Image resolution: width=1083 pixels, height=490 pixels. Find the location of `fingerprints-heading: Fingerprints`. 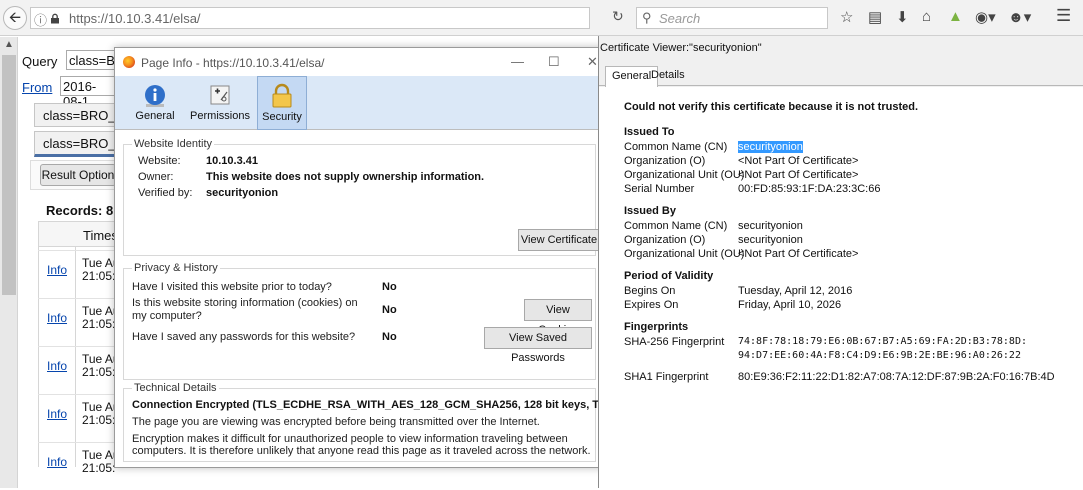

fingerprints-heading: Fingerprints is located at coordinates (656, 327).